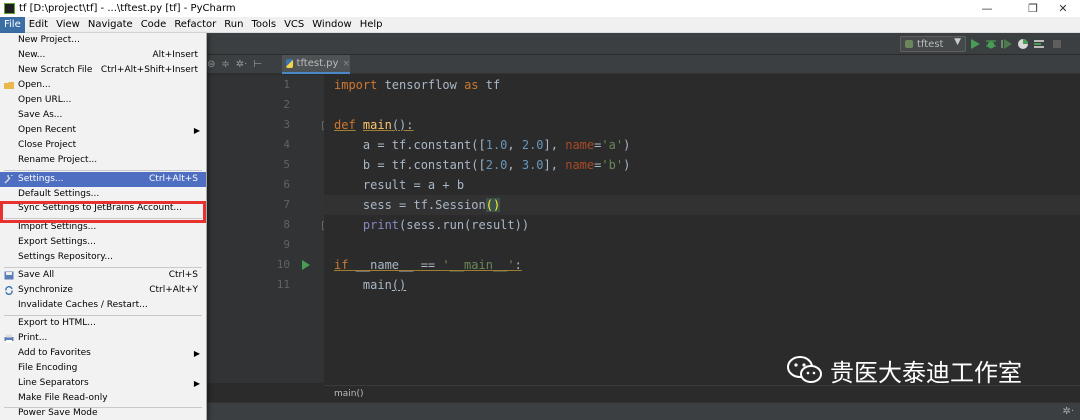 This screenshot has height=420, width=1080. What do you see at coordinates (38, 25) in the screenshot?
I see `menu-edit: Edit` at bounding box center [38, 25].